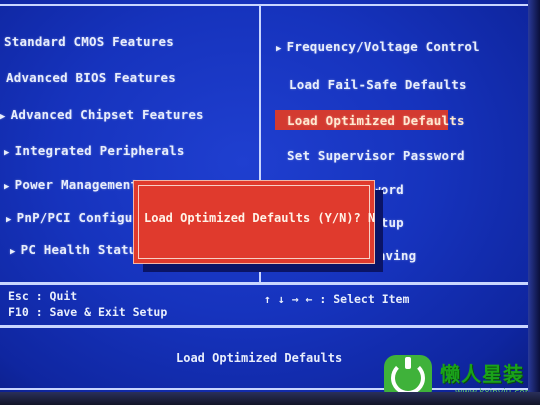 The height and width of the screenshot is (405, 540). Describe the element at coordinates (107, 114) in the screenshot. I see `menu-item-label: Advanced Chipset Features` at that location.